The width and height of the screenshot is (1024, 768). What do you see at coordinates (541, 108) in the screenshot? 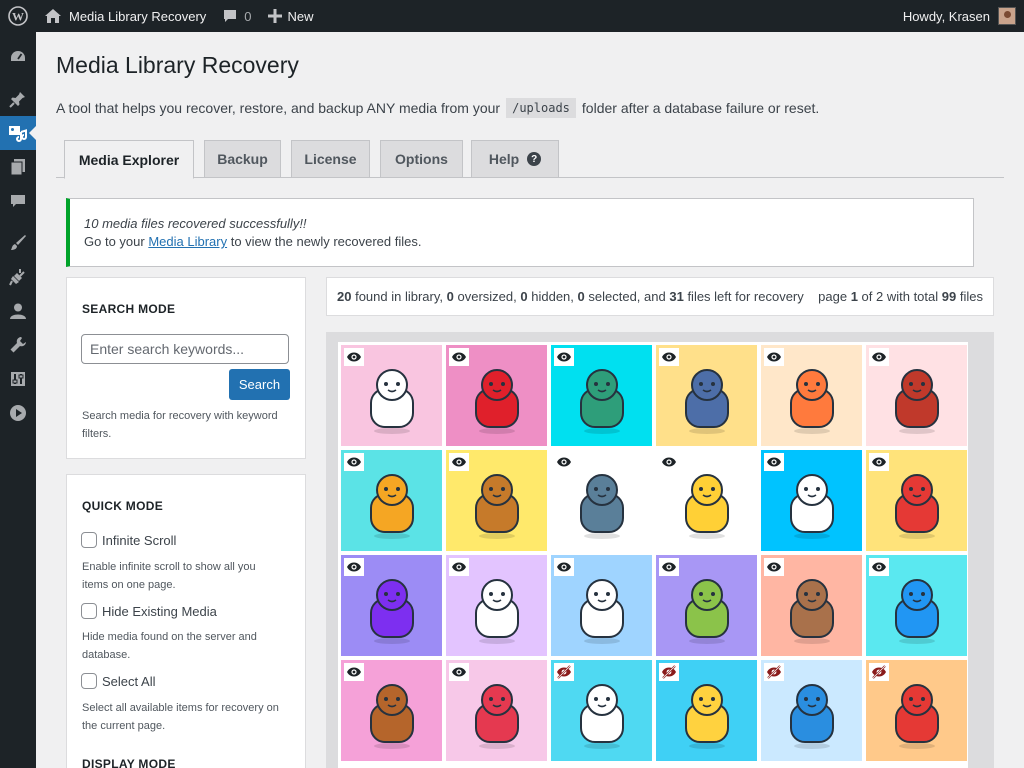
I see `uploads-code: /uploads` at bounding box center [541, 108].